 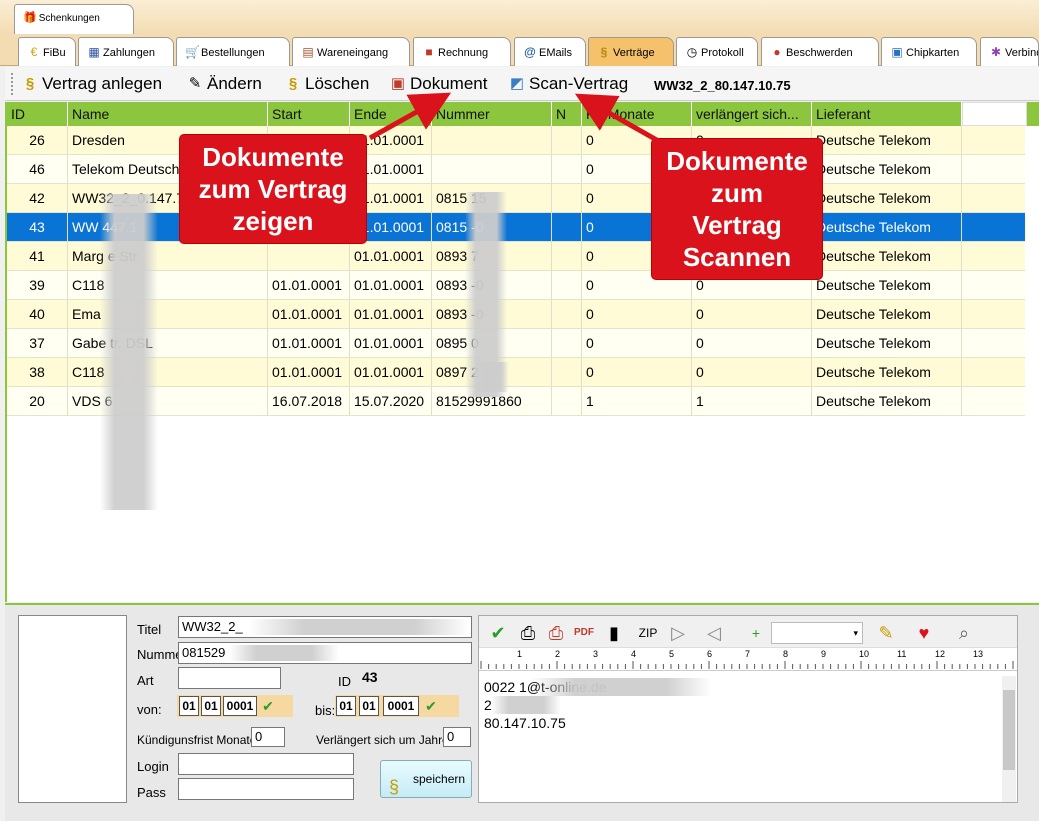 What do you see at coordinates (637, 114) in the screenshot?
I see `col-kf-monate: KF Monate` at bounding box center [637, 114].